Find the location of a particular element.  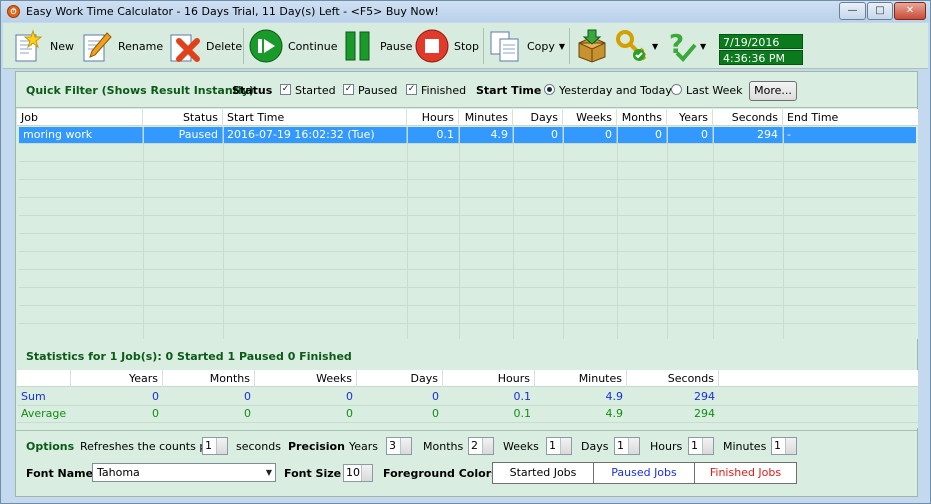

finished-jobs-color-button: Finished Jobs is located at coordinates (745, 473).